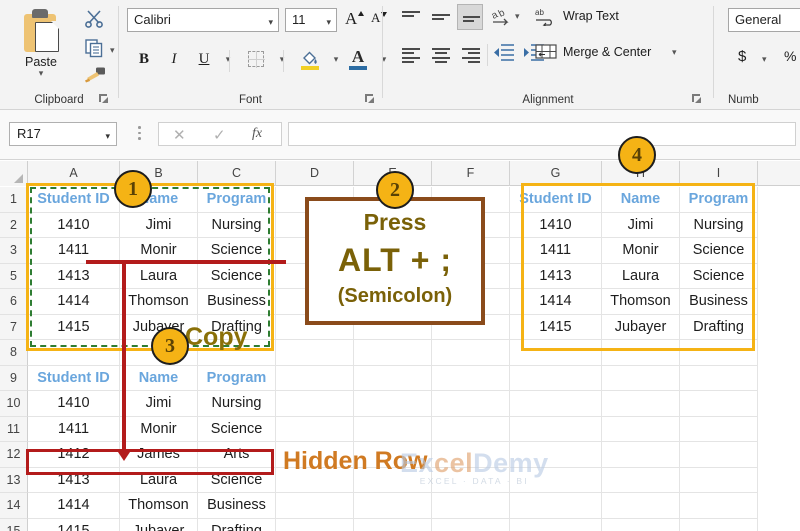 This screenshot has height=531, width=800. What do you see at coordinates (14, 455) in the screenshot?
I see `row-header-12: 12` at bounding box center [14, 455].